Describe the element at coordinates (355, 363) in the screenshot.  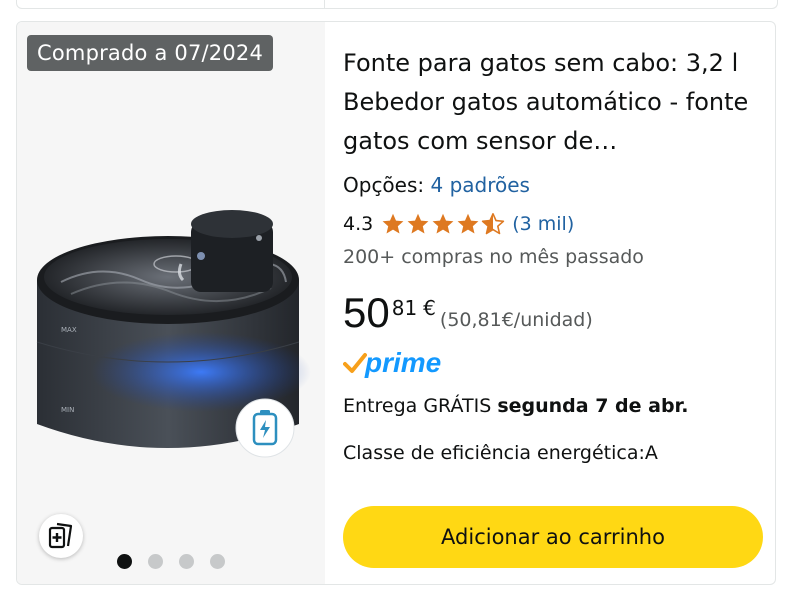
I see `prime-check-icon` at that location.